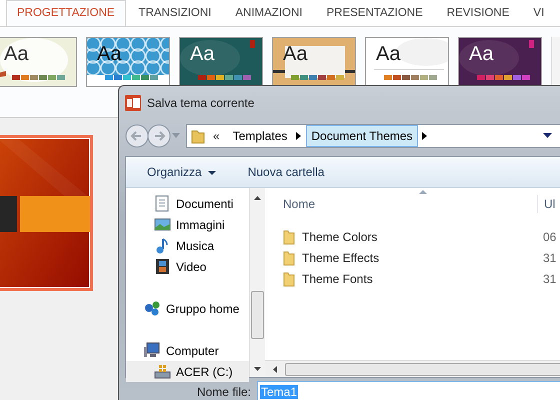 This screenshot has width=560, height=400. I want to click on nav-item: Immagini, so click(187, 224).